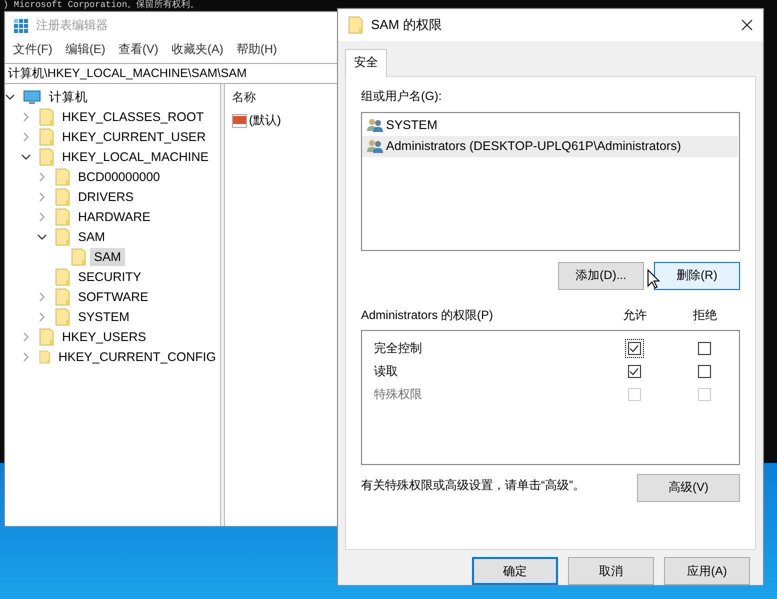 The width and height of the screenshot is (777, 599). What do you see at coordinates (106, 197) in the screenshot?
I see `tree-item: DRIVERS` at bounding box center [106, 197].